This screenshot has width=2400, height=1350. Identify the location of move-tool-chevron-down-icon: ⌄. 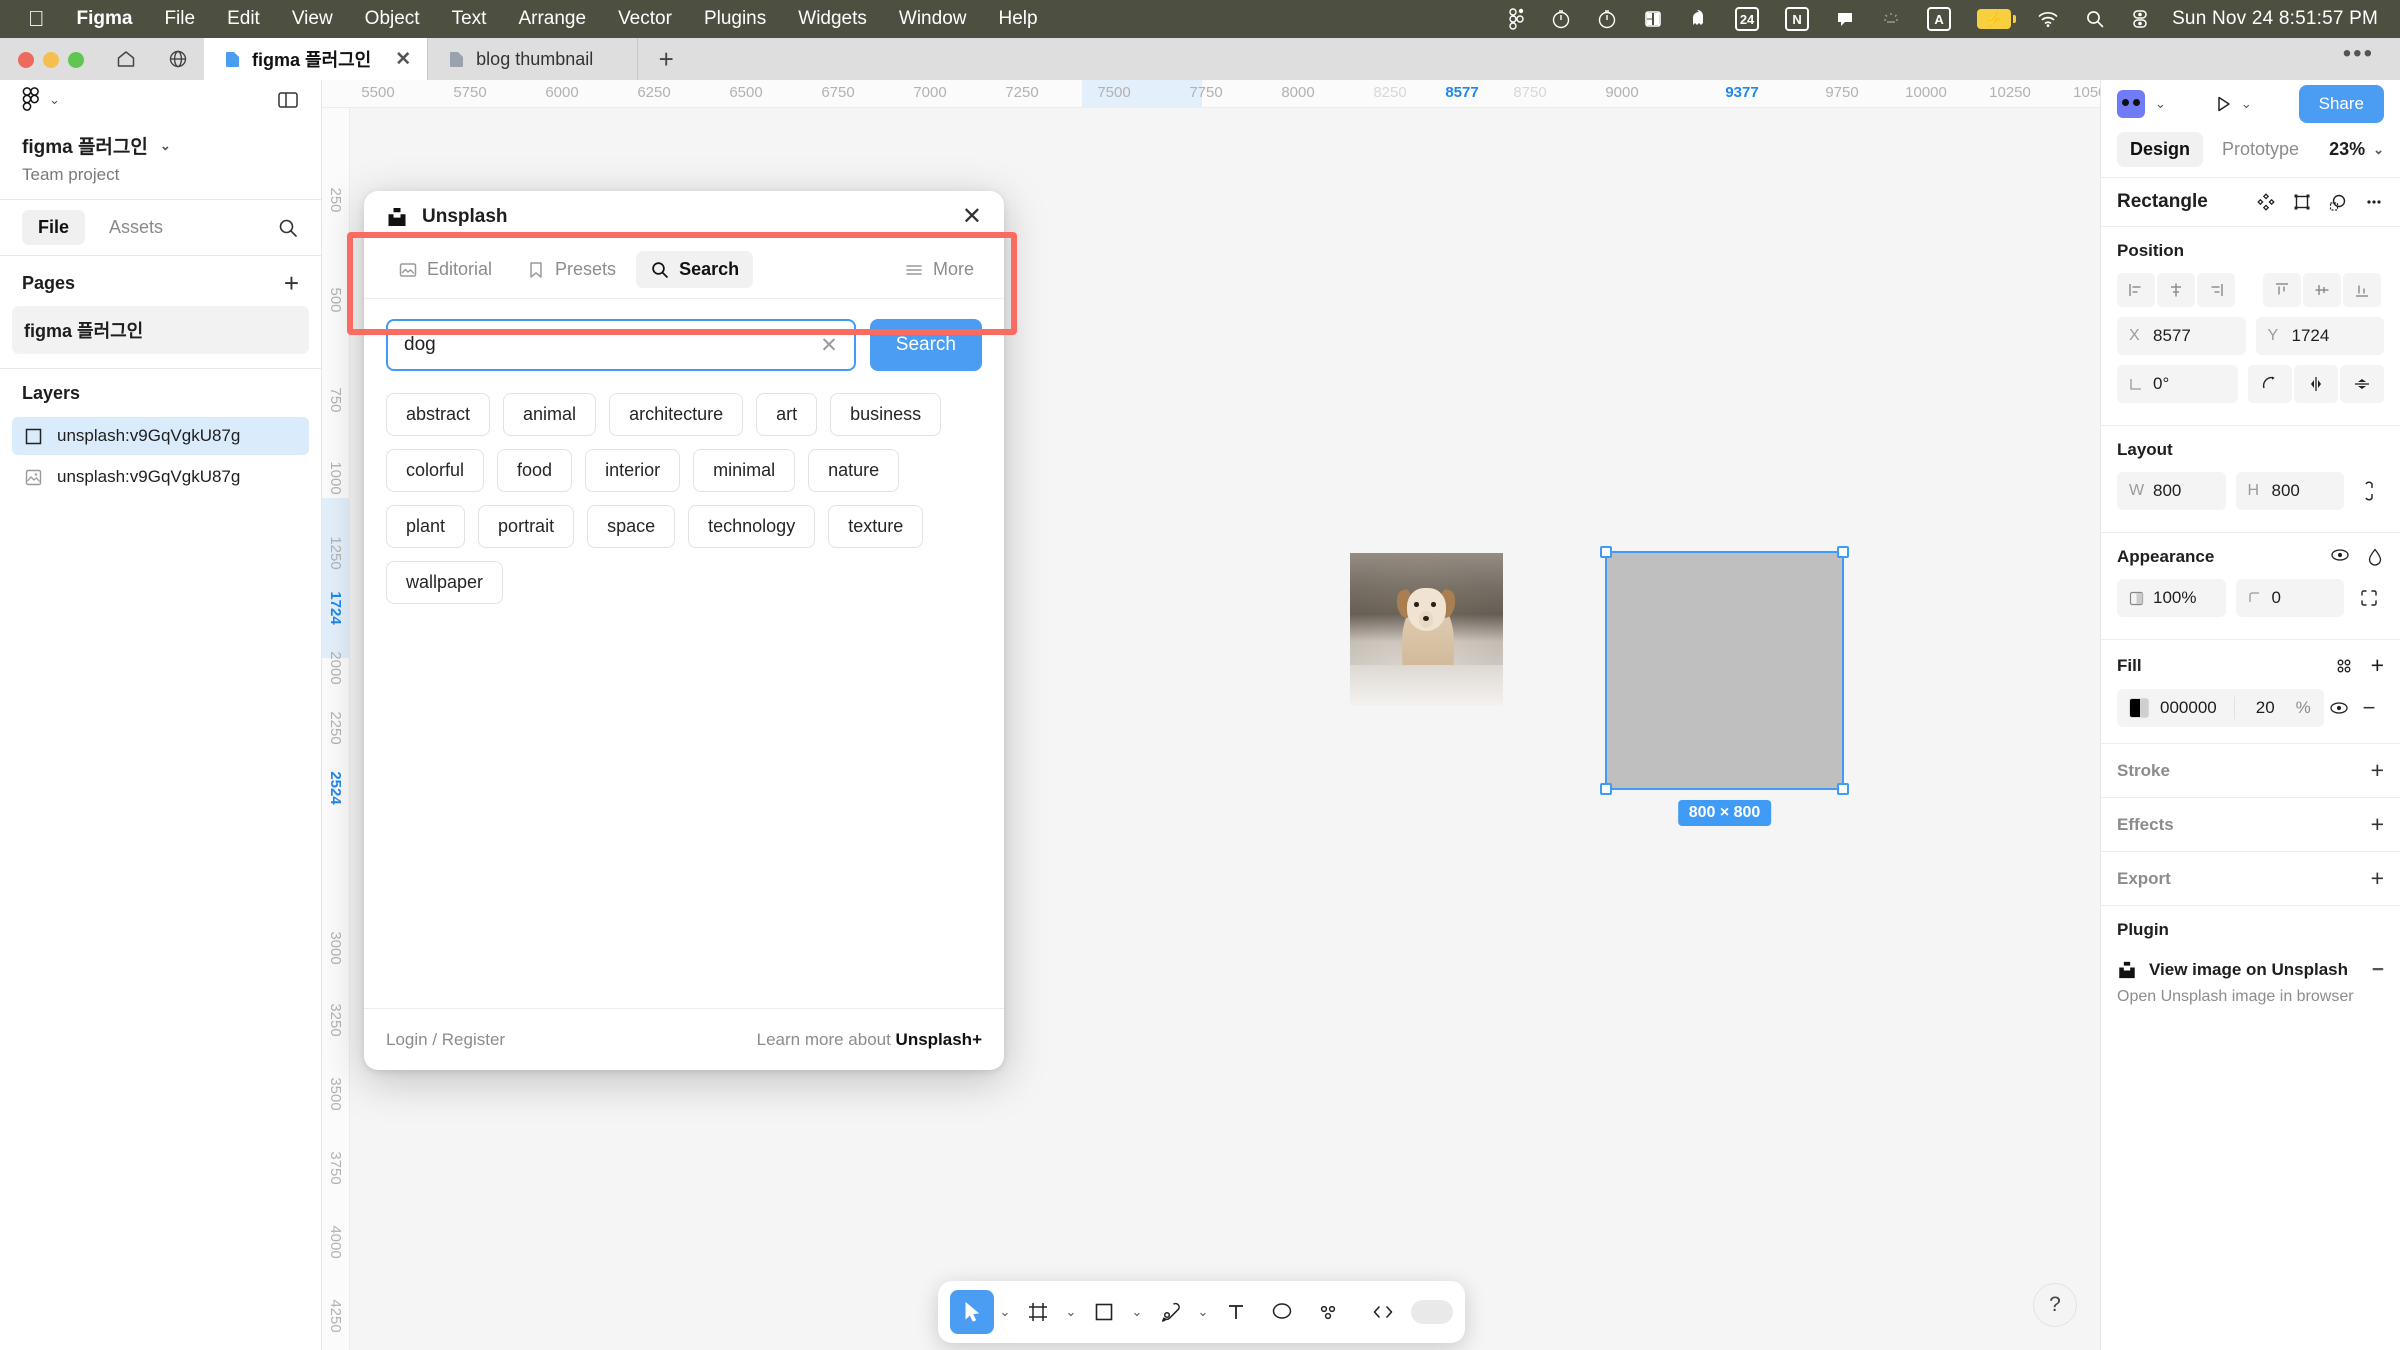
(1005, 1312).